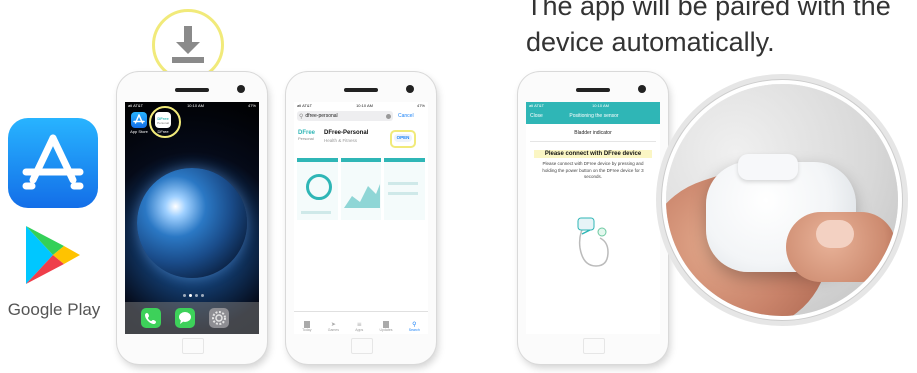 This screenshot has width=917, height=373. Describe the element at coordinates (708, 10) in the screenshot. I see `caption-line-1: The app will be paired with the` at that location.